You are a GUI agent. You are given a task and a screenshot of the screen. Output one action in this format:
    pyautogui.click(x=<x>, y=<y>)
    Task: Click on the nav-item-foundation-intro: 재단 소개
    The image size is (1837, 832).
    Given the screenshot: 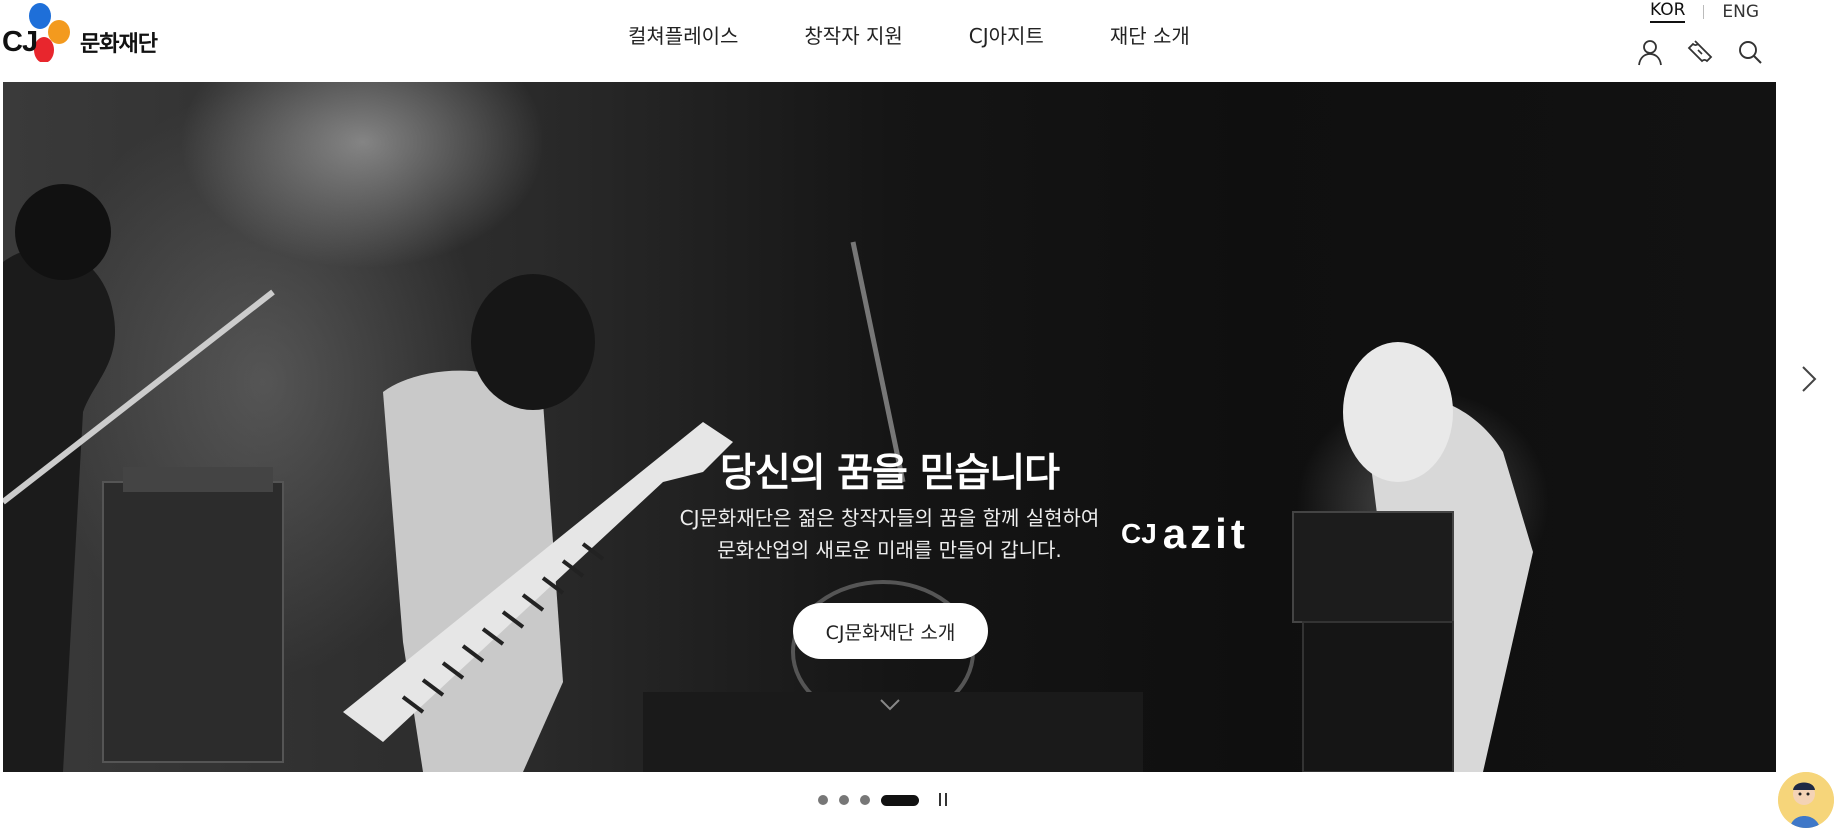 What is the action you would take?
    pyautogui.click(x=1150, y=34)
    